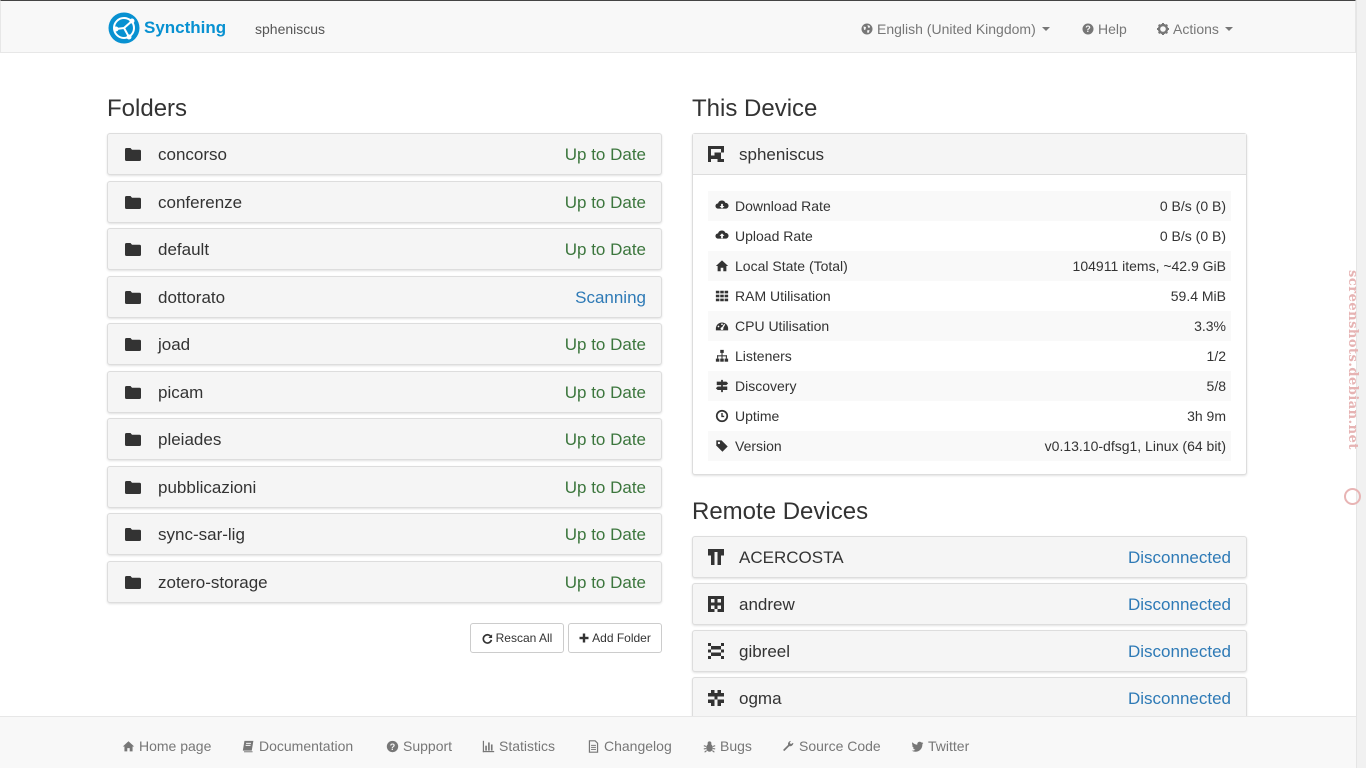 The image size is (1366, 768). Describe the element at coordinates (384, 249) in the screenshot. I see `folder-panel: default Up to Date` at that location.